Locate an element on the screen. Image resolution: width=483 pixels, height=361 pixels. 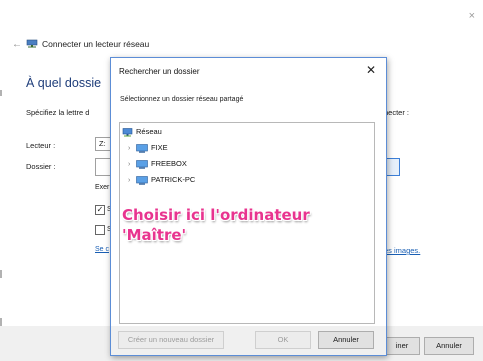
page-heading: À quel dossie is located at coordinates (64, 83).